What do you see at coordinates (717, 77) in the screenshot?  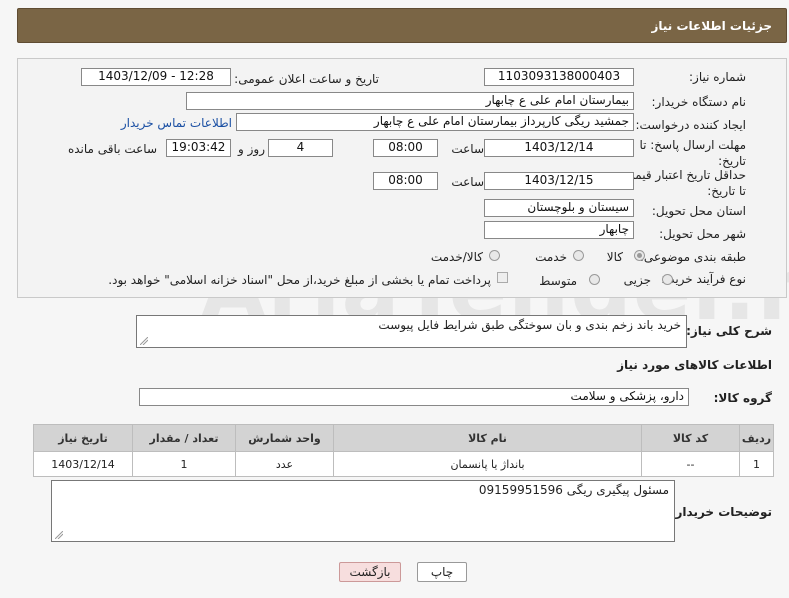 I see `need-number-label: شماره نیاز:` at bounding box center [717, 77].